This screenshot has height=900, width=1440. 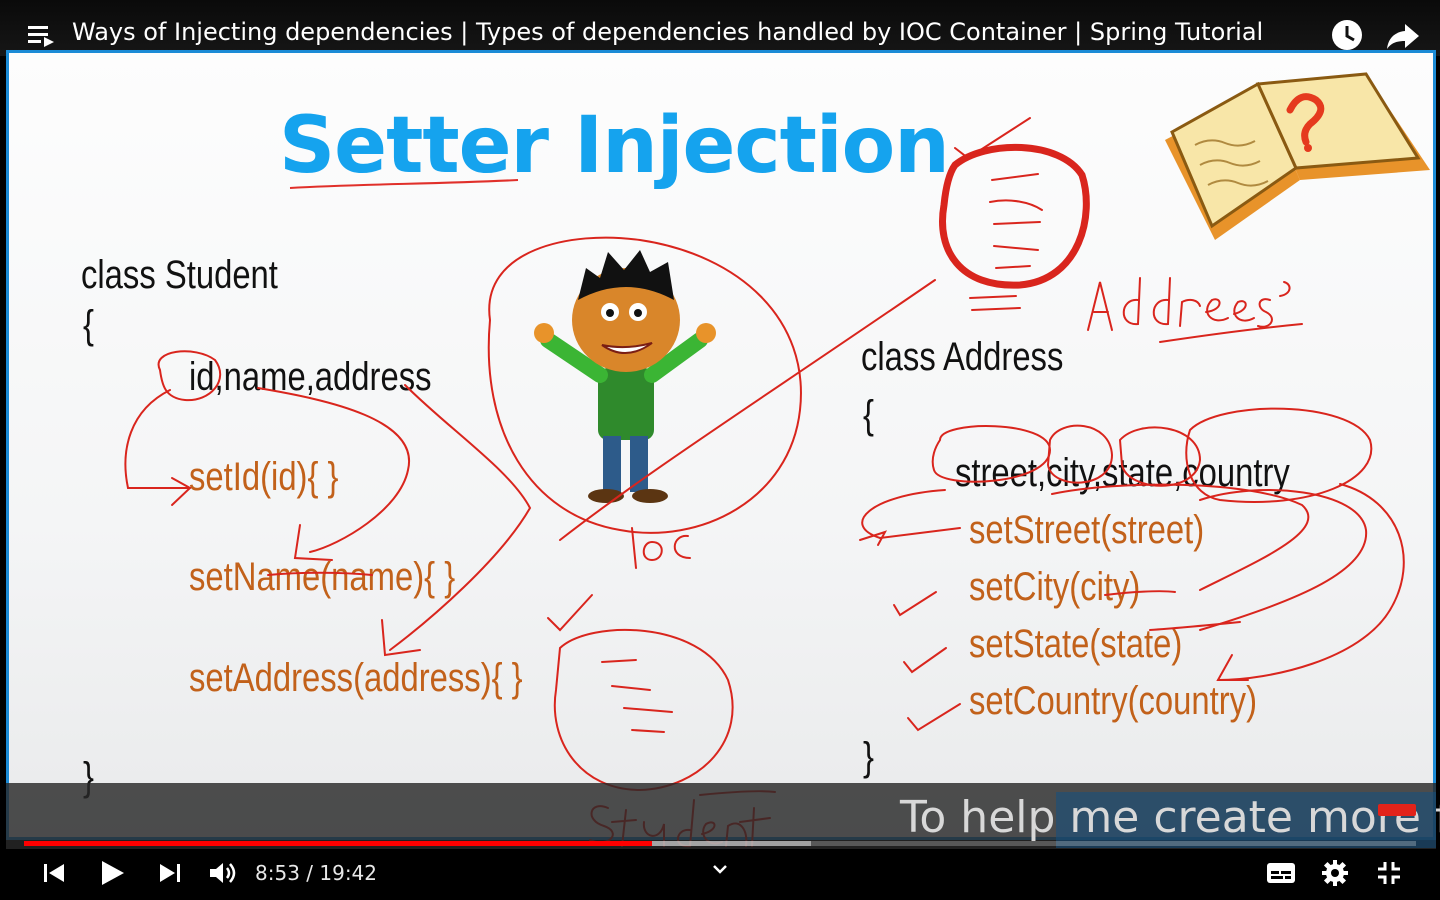 I want to click on captions-icon, so click(x=1281, y=873).